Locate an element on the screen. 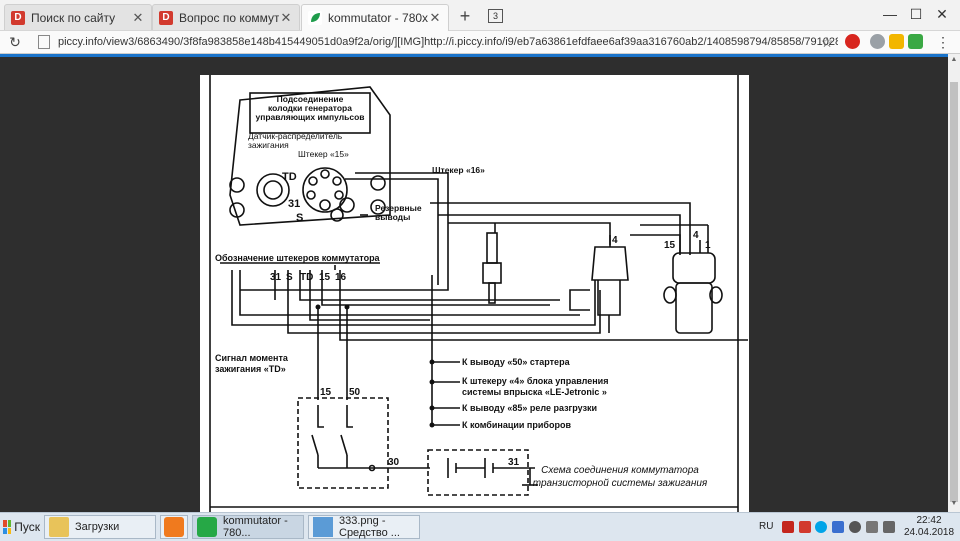 The width and height of the screenshot is (960, 541). extension-yellow-icon is located at coordinates (896, 41).